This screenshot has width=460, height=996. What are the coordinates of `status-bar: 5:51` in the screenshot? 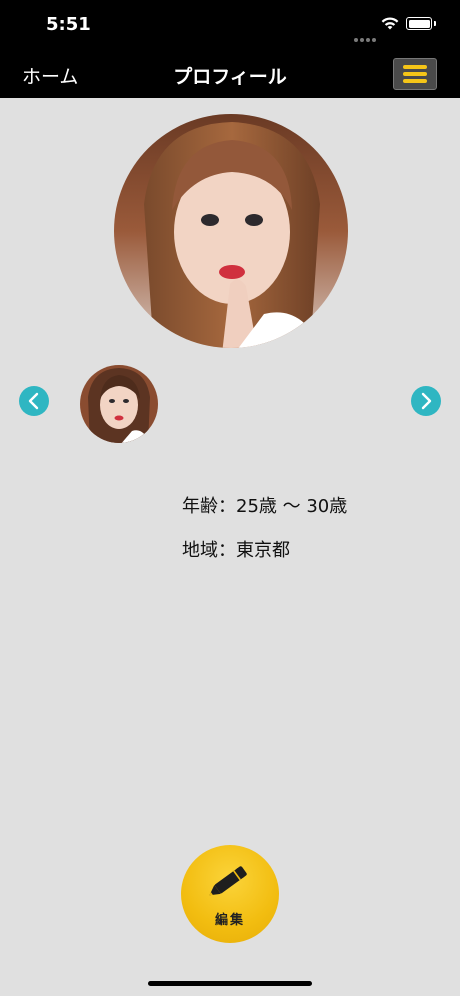 It's located at (230, 25).